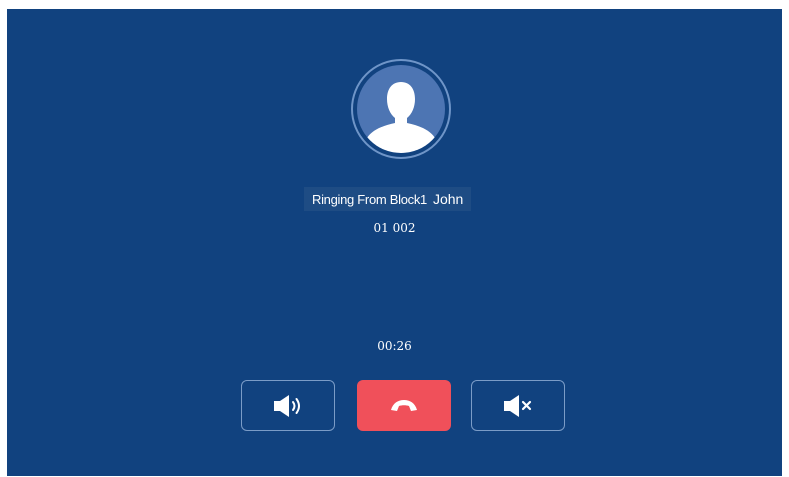 Image resolution: width=789 pixels, height=477 pixels. I want to click on mute-button, so click(518, 405).